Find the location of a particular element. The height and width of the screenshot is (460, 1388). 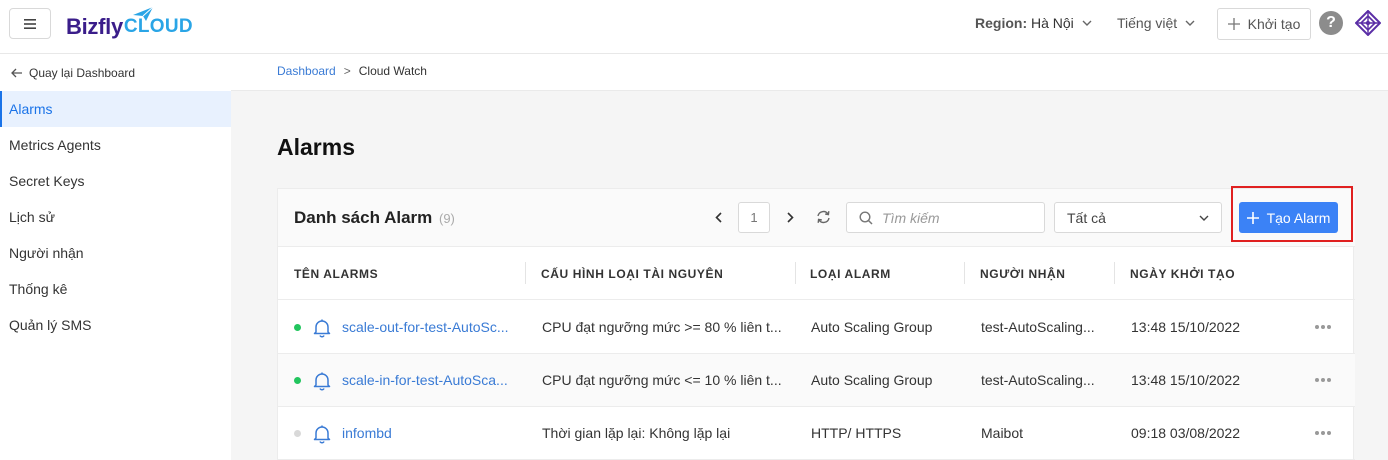

bizfly-logo: Bizfly CLOUD is located at coordinates (129, 24).